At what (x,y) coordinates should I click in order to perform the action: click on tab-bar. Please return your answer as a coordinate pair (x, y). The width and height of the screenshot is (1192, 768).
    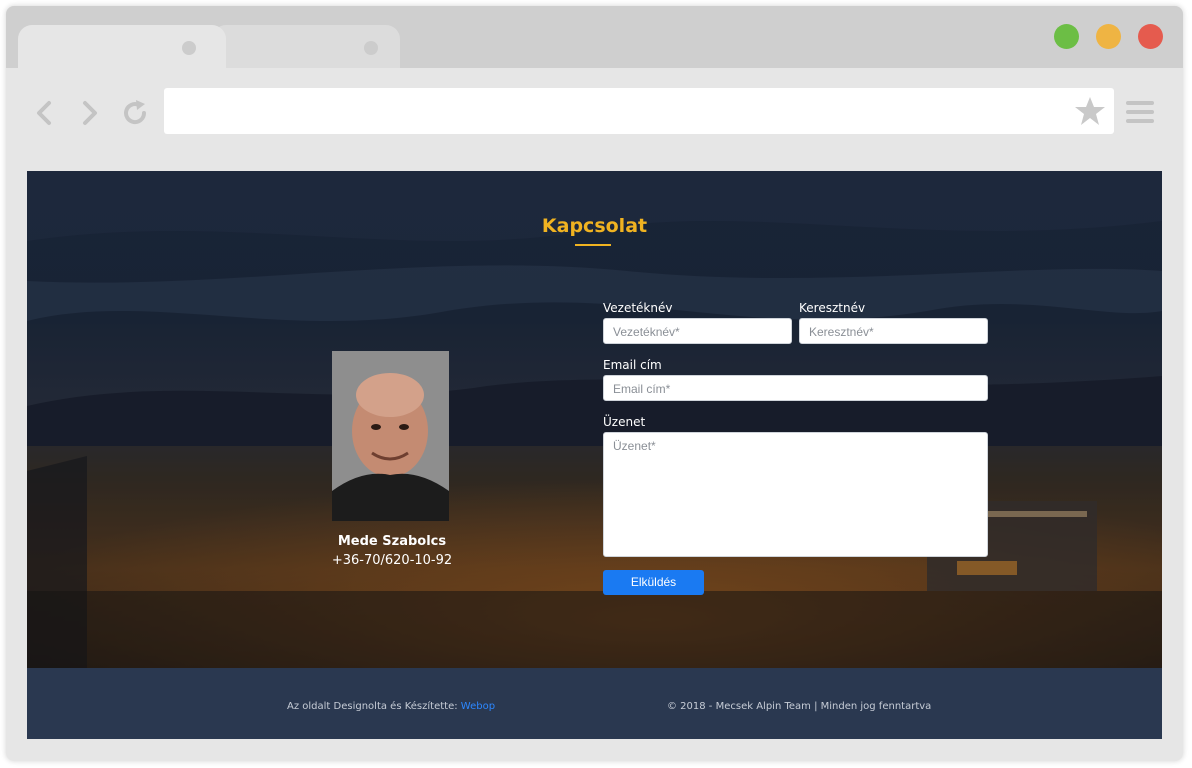
    Looking at the image, I should click on (594, 37).